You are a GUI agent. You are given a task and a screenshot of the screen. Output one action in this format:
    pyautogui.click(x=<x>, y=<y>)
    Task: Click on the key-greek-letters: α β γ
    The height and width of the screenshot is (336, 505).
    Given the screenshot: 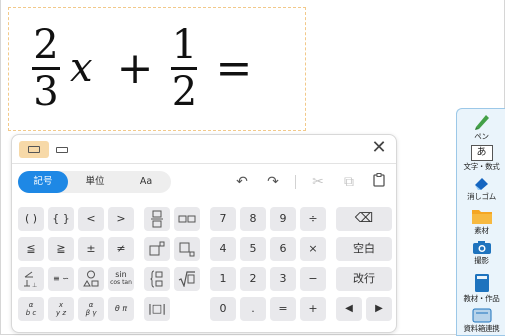 What is the action you would take?
    pyautogui.click(x=91, y=309)
    